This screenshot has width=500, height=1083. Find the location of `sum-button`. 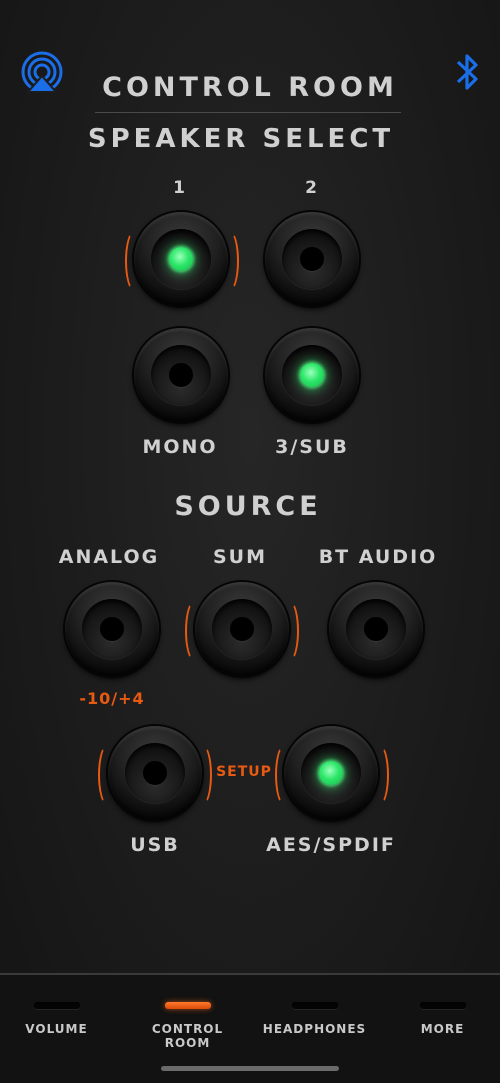

sum-button is located at coordinates (242, 629).